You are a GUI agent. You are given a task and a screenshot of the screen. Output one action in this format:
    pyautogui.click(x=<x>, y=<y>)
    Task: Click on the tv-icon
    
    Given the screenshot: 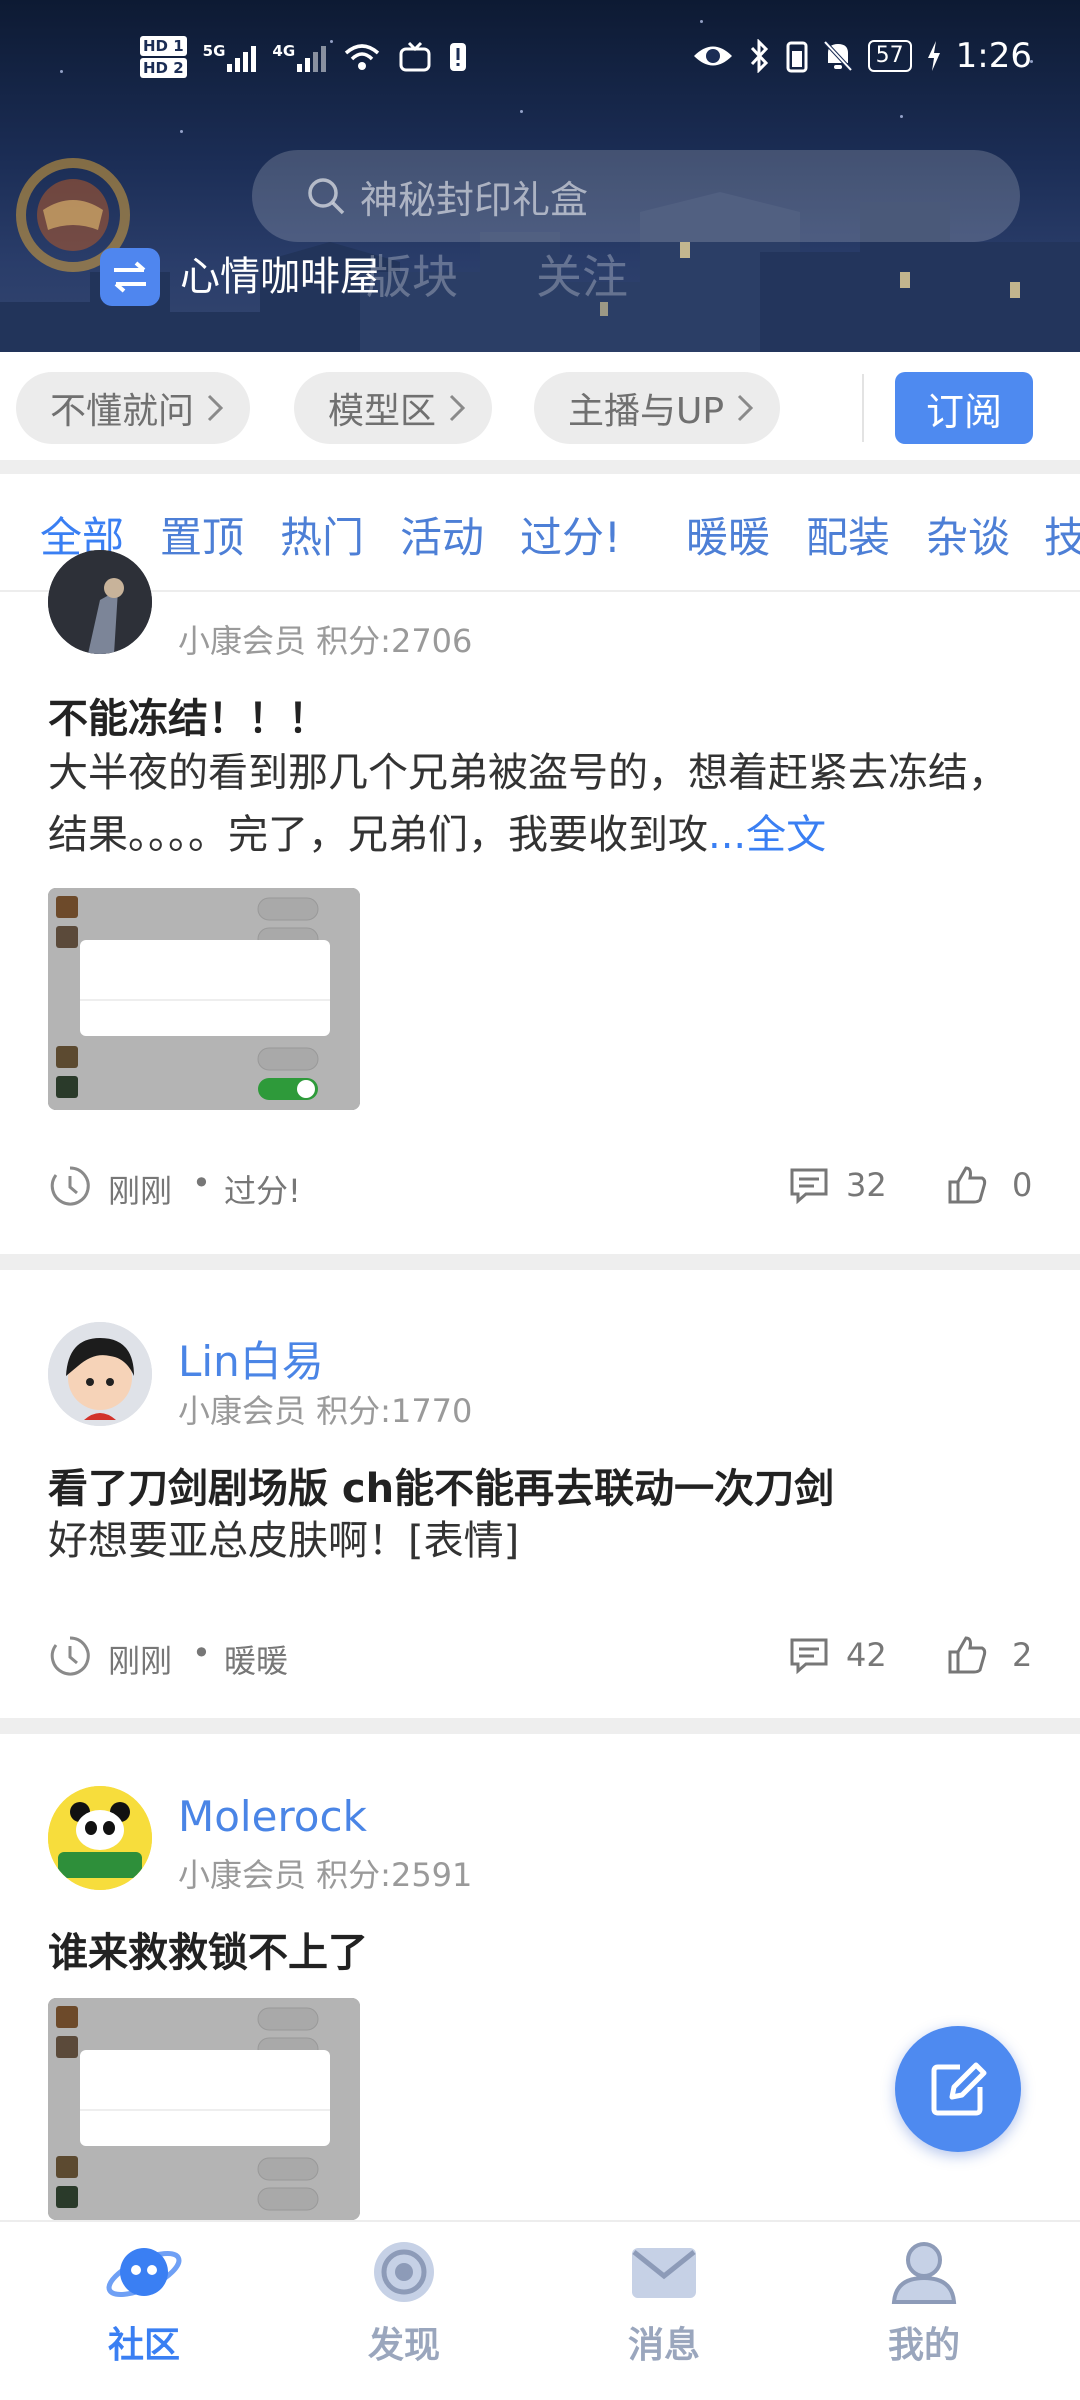 What is the action you would take?
    pyautogui.click(x=415, y=56)
    